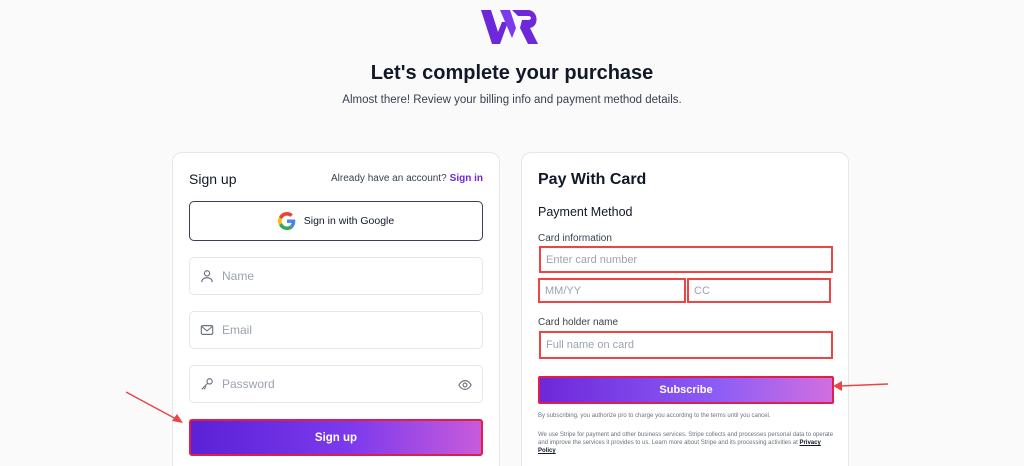  Describe the element at coordinates (761, 290) in the screenshot. I see `cvc-input` at that location.